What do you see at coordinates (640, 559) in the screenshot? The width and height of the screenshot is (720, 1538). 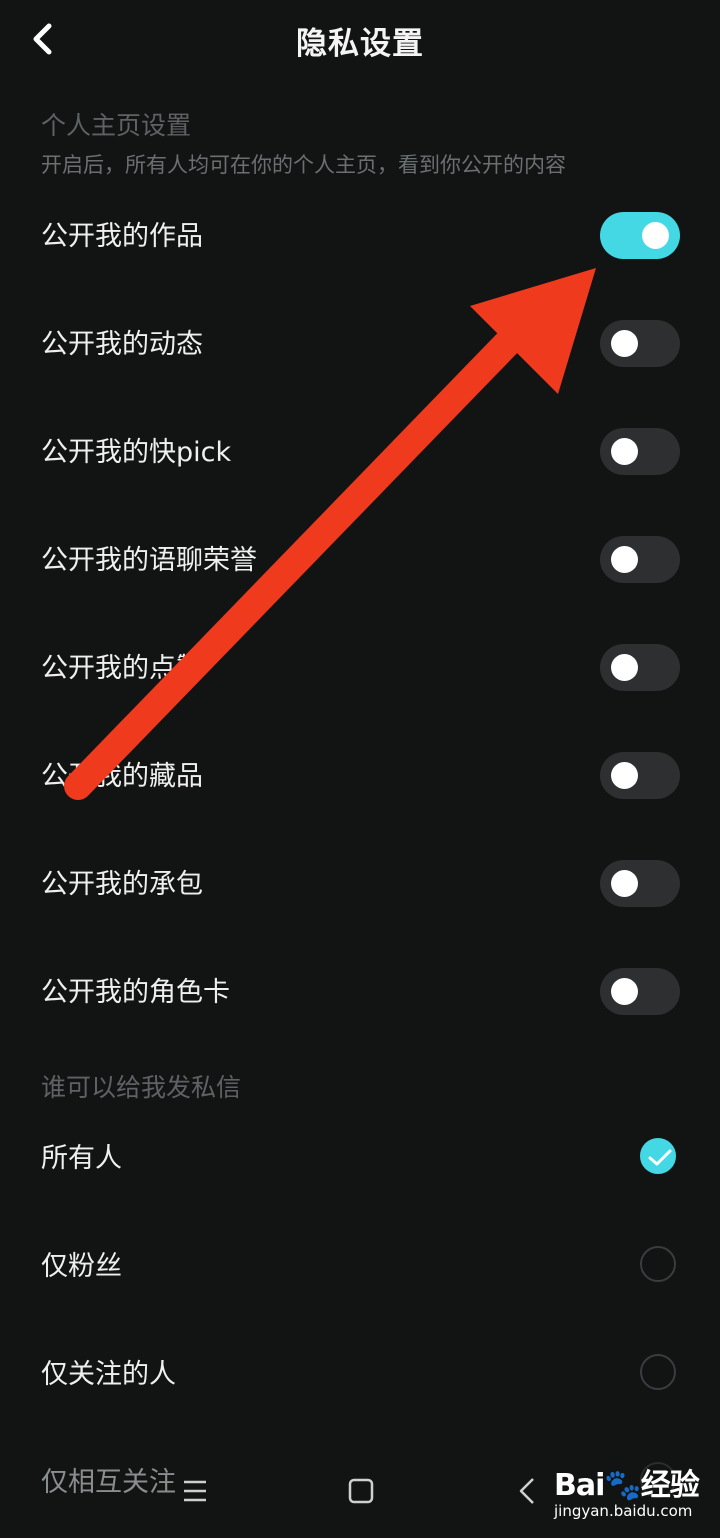 I see `toggle-switch-chat-honor` at bounding box center [640, 559].